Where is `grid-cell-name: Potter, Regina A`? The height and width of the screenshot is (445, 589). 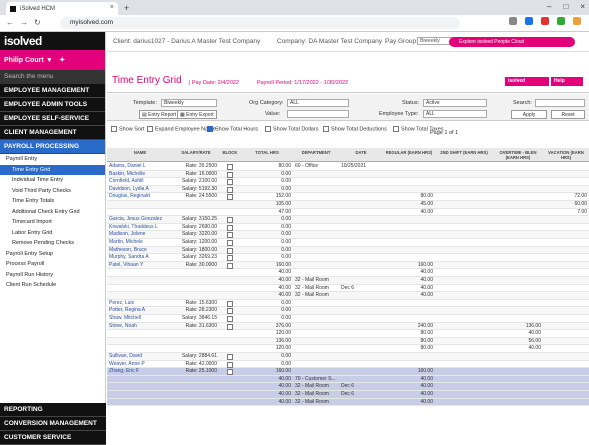
grid-cell-name: Potter, Regina A is located at coordinates (140, 311).